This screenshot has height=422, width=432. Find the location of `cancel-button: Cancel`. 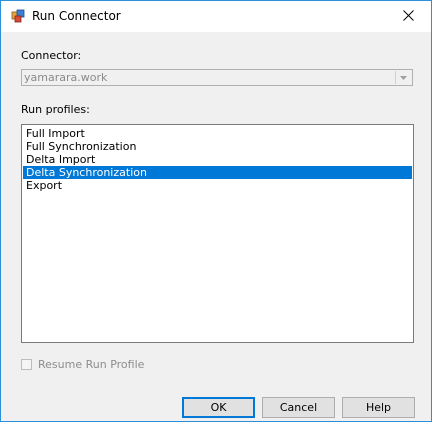

cancel-button: Cancel is located at coordinates (298, 407).